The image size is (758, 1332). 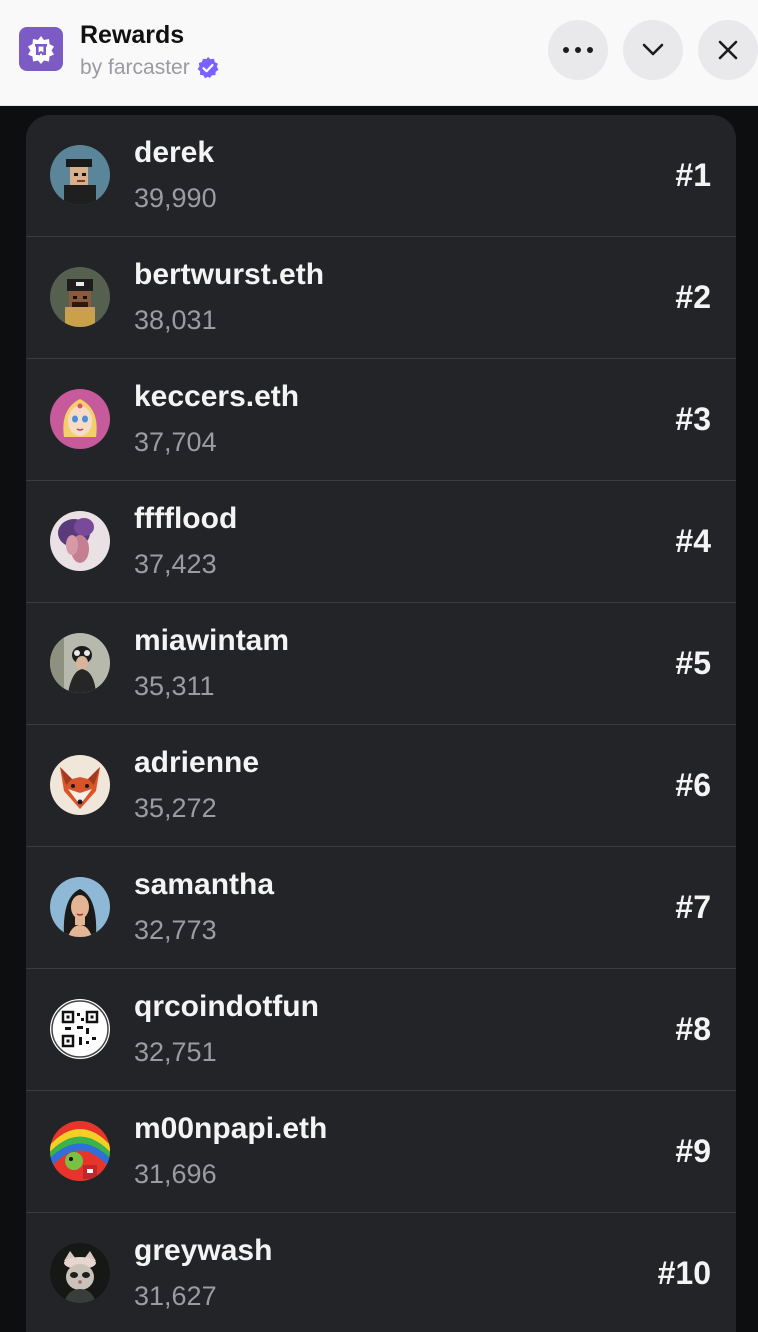 I want to click on rank-badge: #8, so click(x=693, y=1029).